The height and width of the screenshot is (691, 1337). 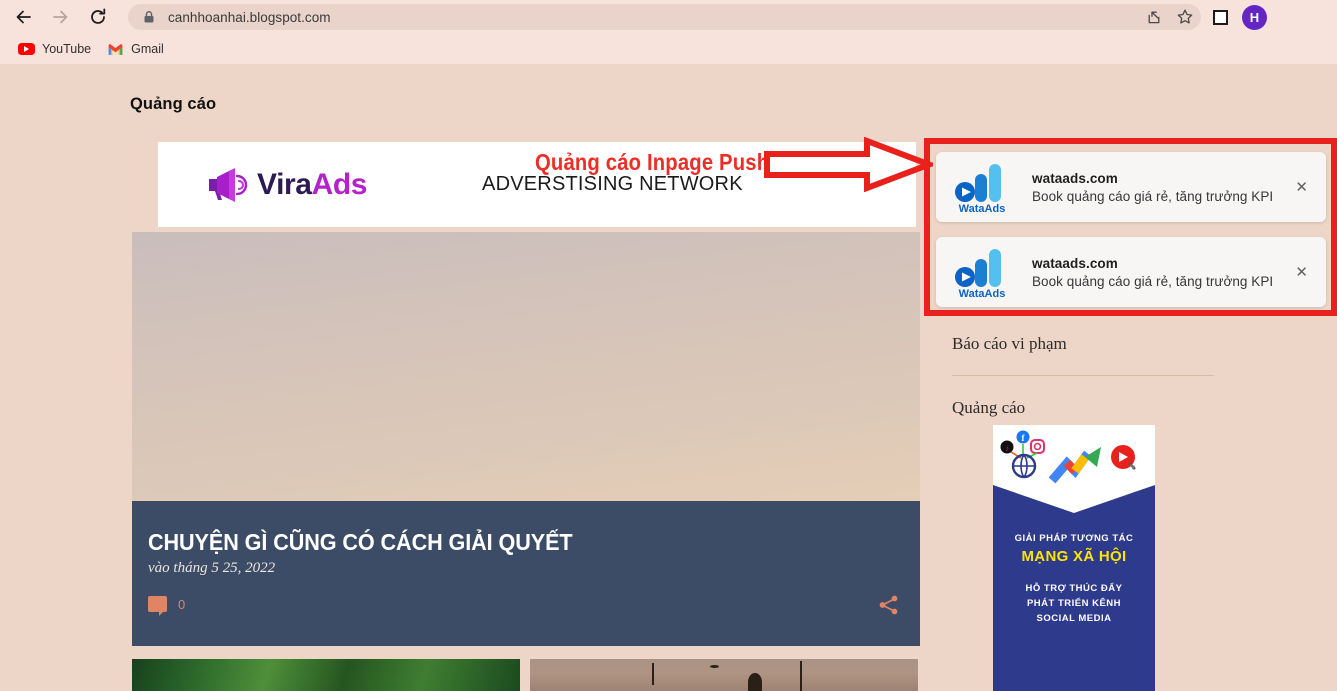 I want to click on post-meta: 0, so click(x=167, y=606).